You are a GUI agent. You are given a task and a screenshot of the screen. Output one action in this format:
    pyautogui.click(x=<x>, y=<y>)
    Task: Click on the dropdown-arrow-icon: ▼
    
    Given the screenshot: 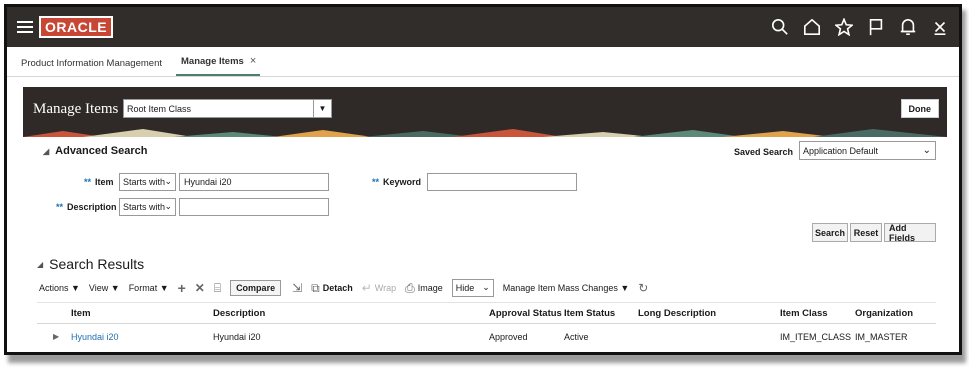 What is the action you would take?
    pyautogui.click(x=322, y=108)
    